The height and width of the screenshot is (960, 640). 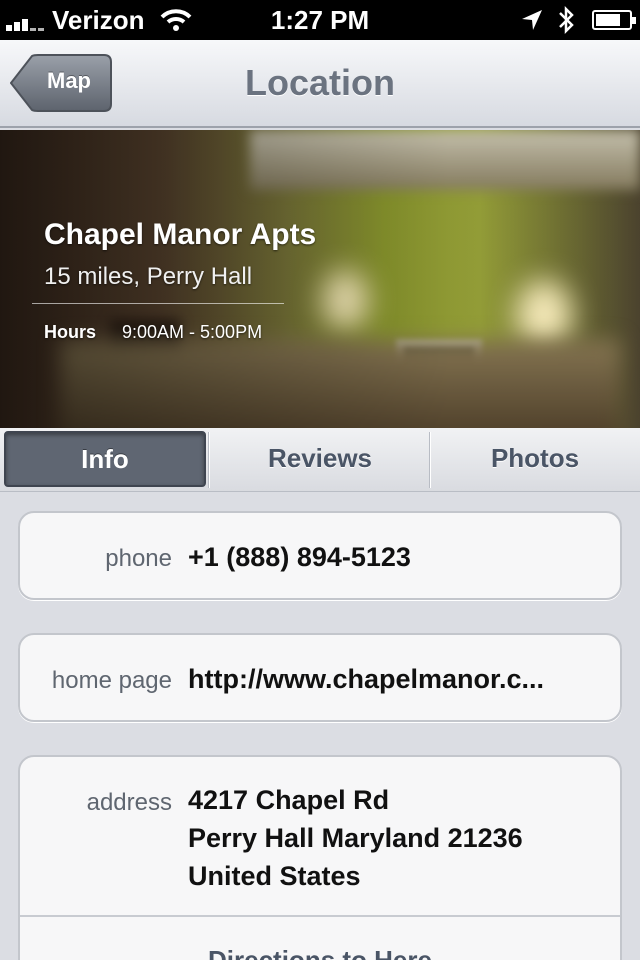 I want to click on location-distance: 15 miles, Perry Hall, so click(x=148, y=276).